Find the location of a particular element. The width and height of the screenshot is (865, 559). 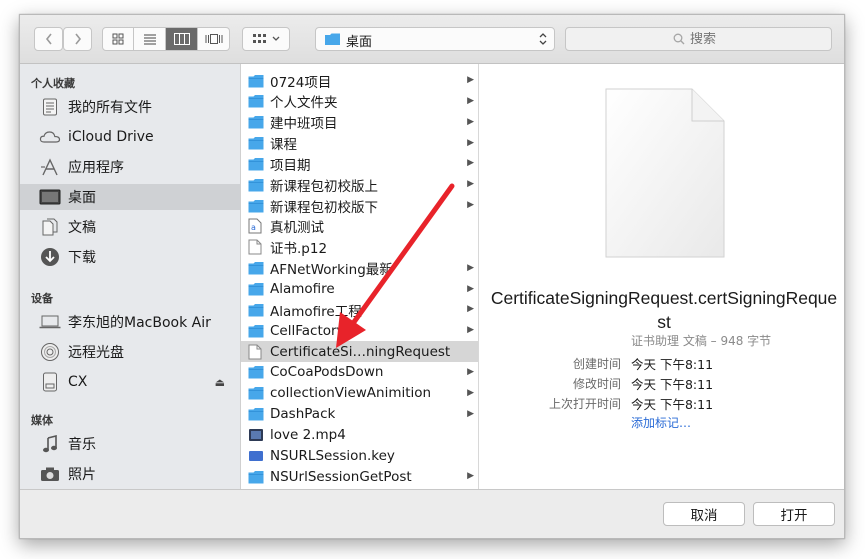

file-row: NSUrlSessionGetPost ▶ is located at coordinates (359, 476).